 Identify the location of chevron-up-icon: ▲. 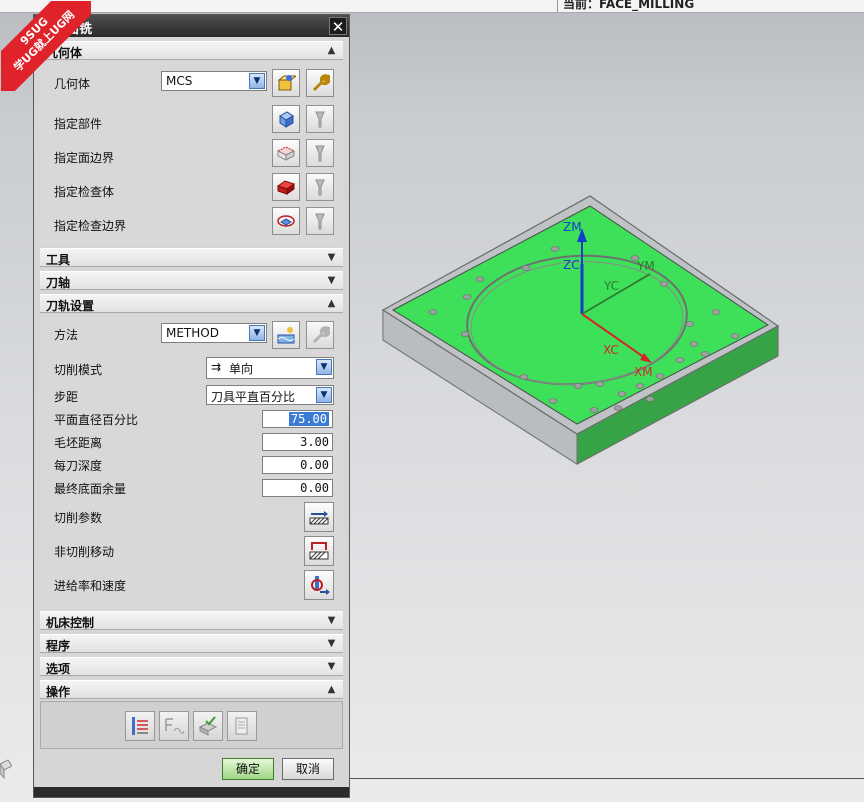
(331, 689).